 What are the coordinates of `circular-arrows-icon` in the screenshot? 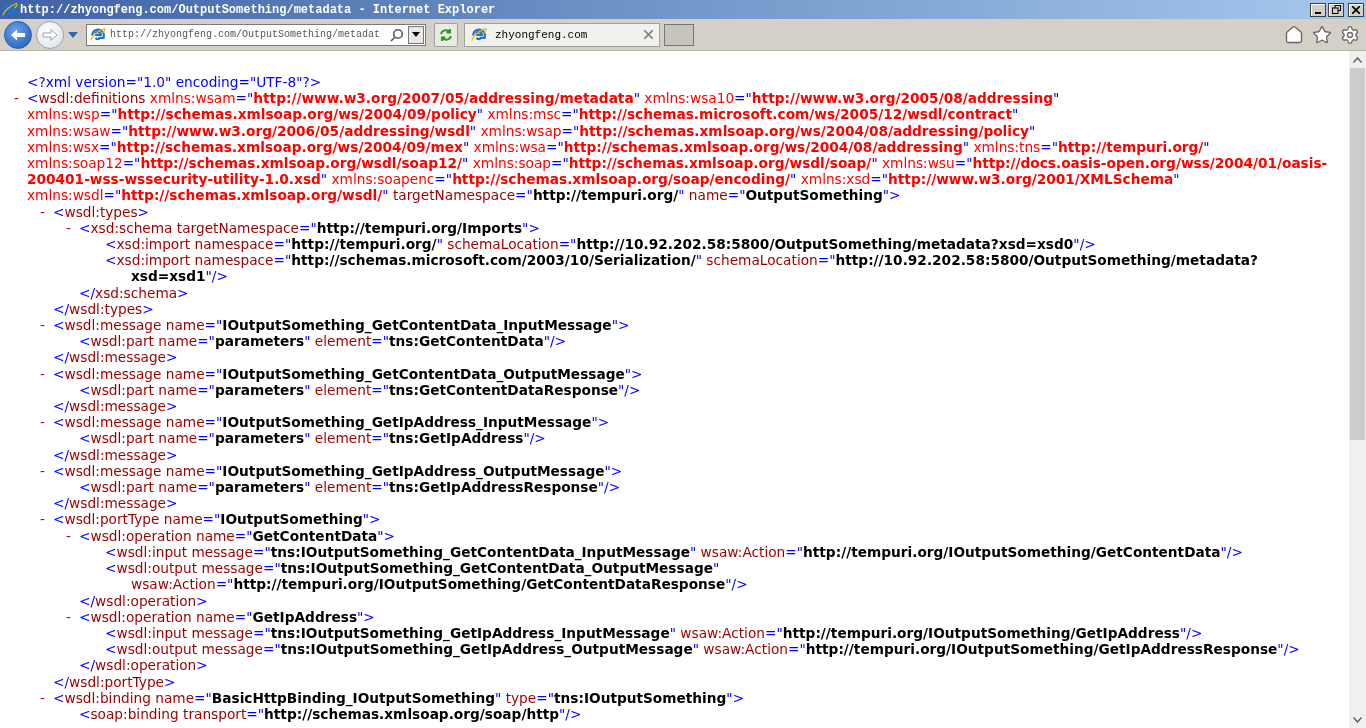 It's located at (446, 34).